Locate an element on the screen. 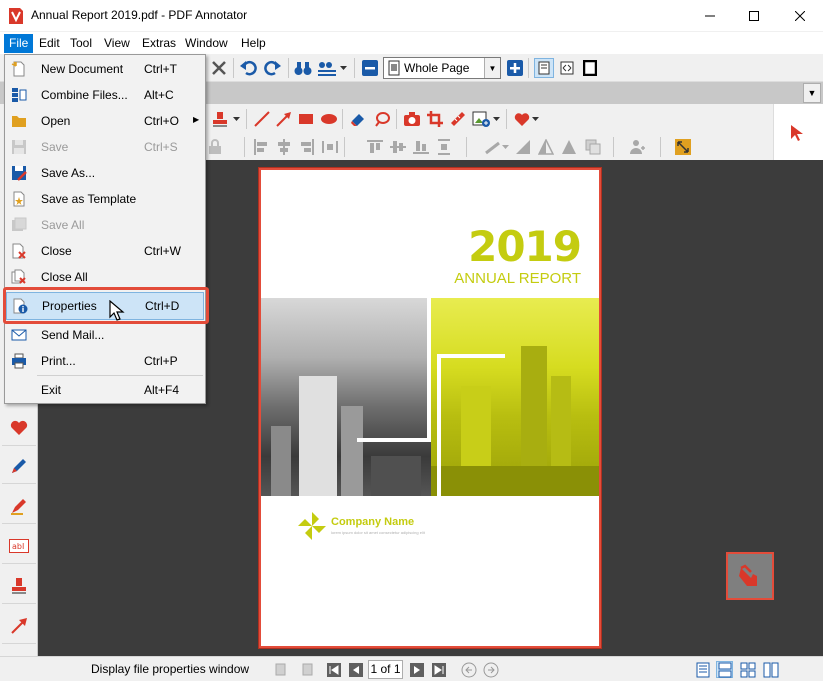 Image resolution: width=823 pixels, height=681 pixels. previous-document-icon is located at coordinates (281, 669).